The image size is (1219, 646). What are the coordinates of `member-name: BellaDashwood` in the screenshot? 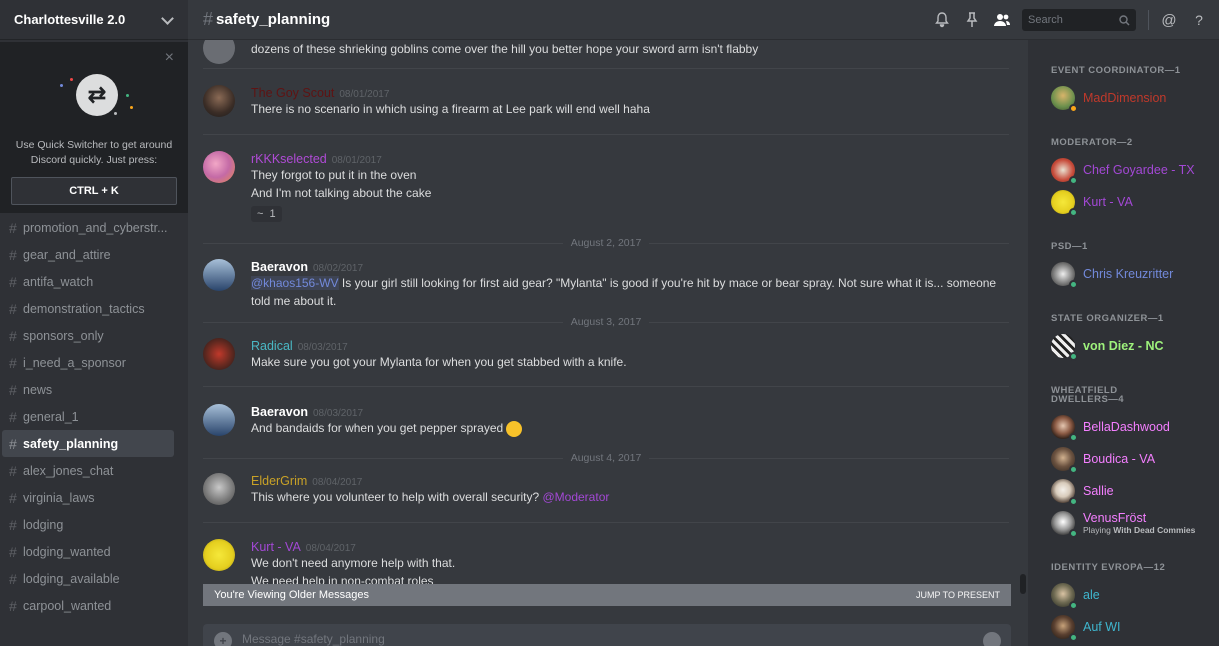 It's located at (1126, 427).